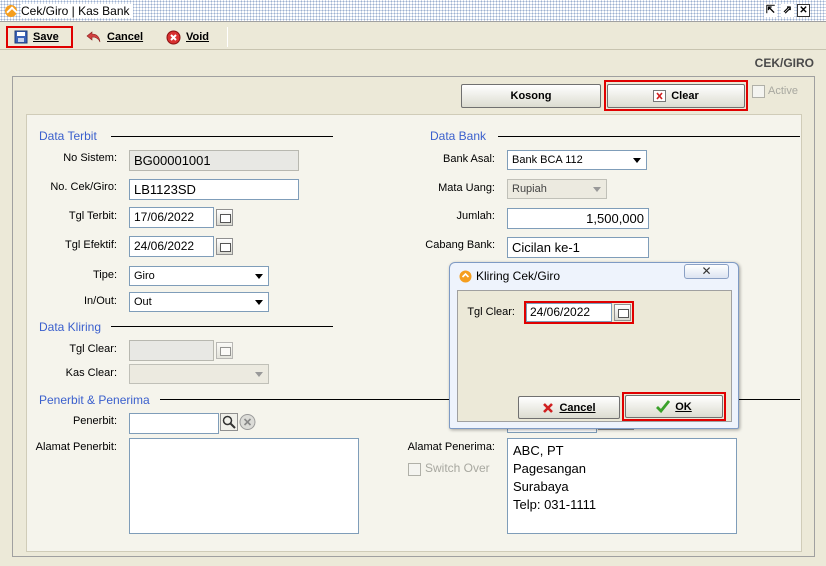 The image size is (826, 566). What do you see at coordinates (465, 276) in the screenshot?
I see `dialog-app-icon` at bounding box center [465, 276].